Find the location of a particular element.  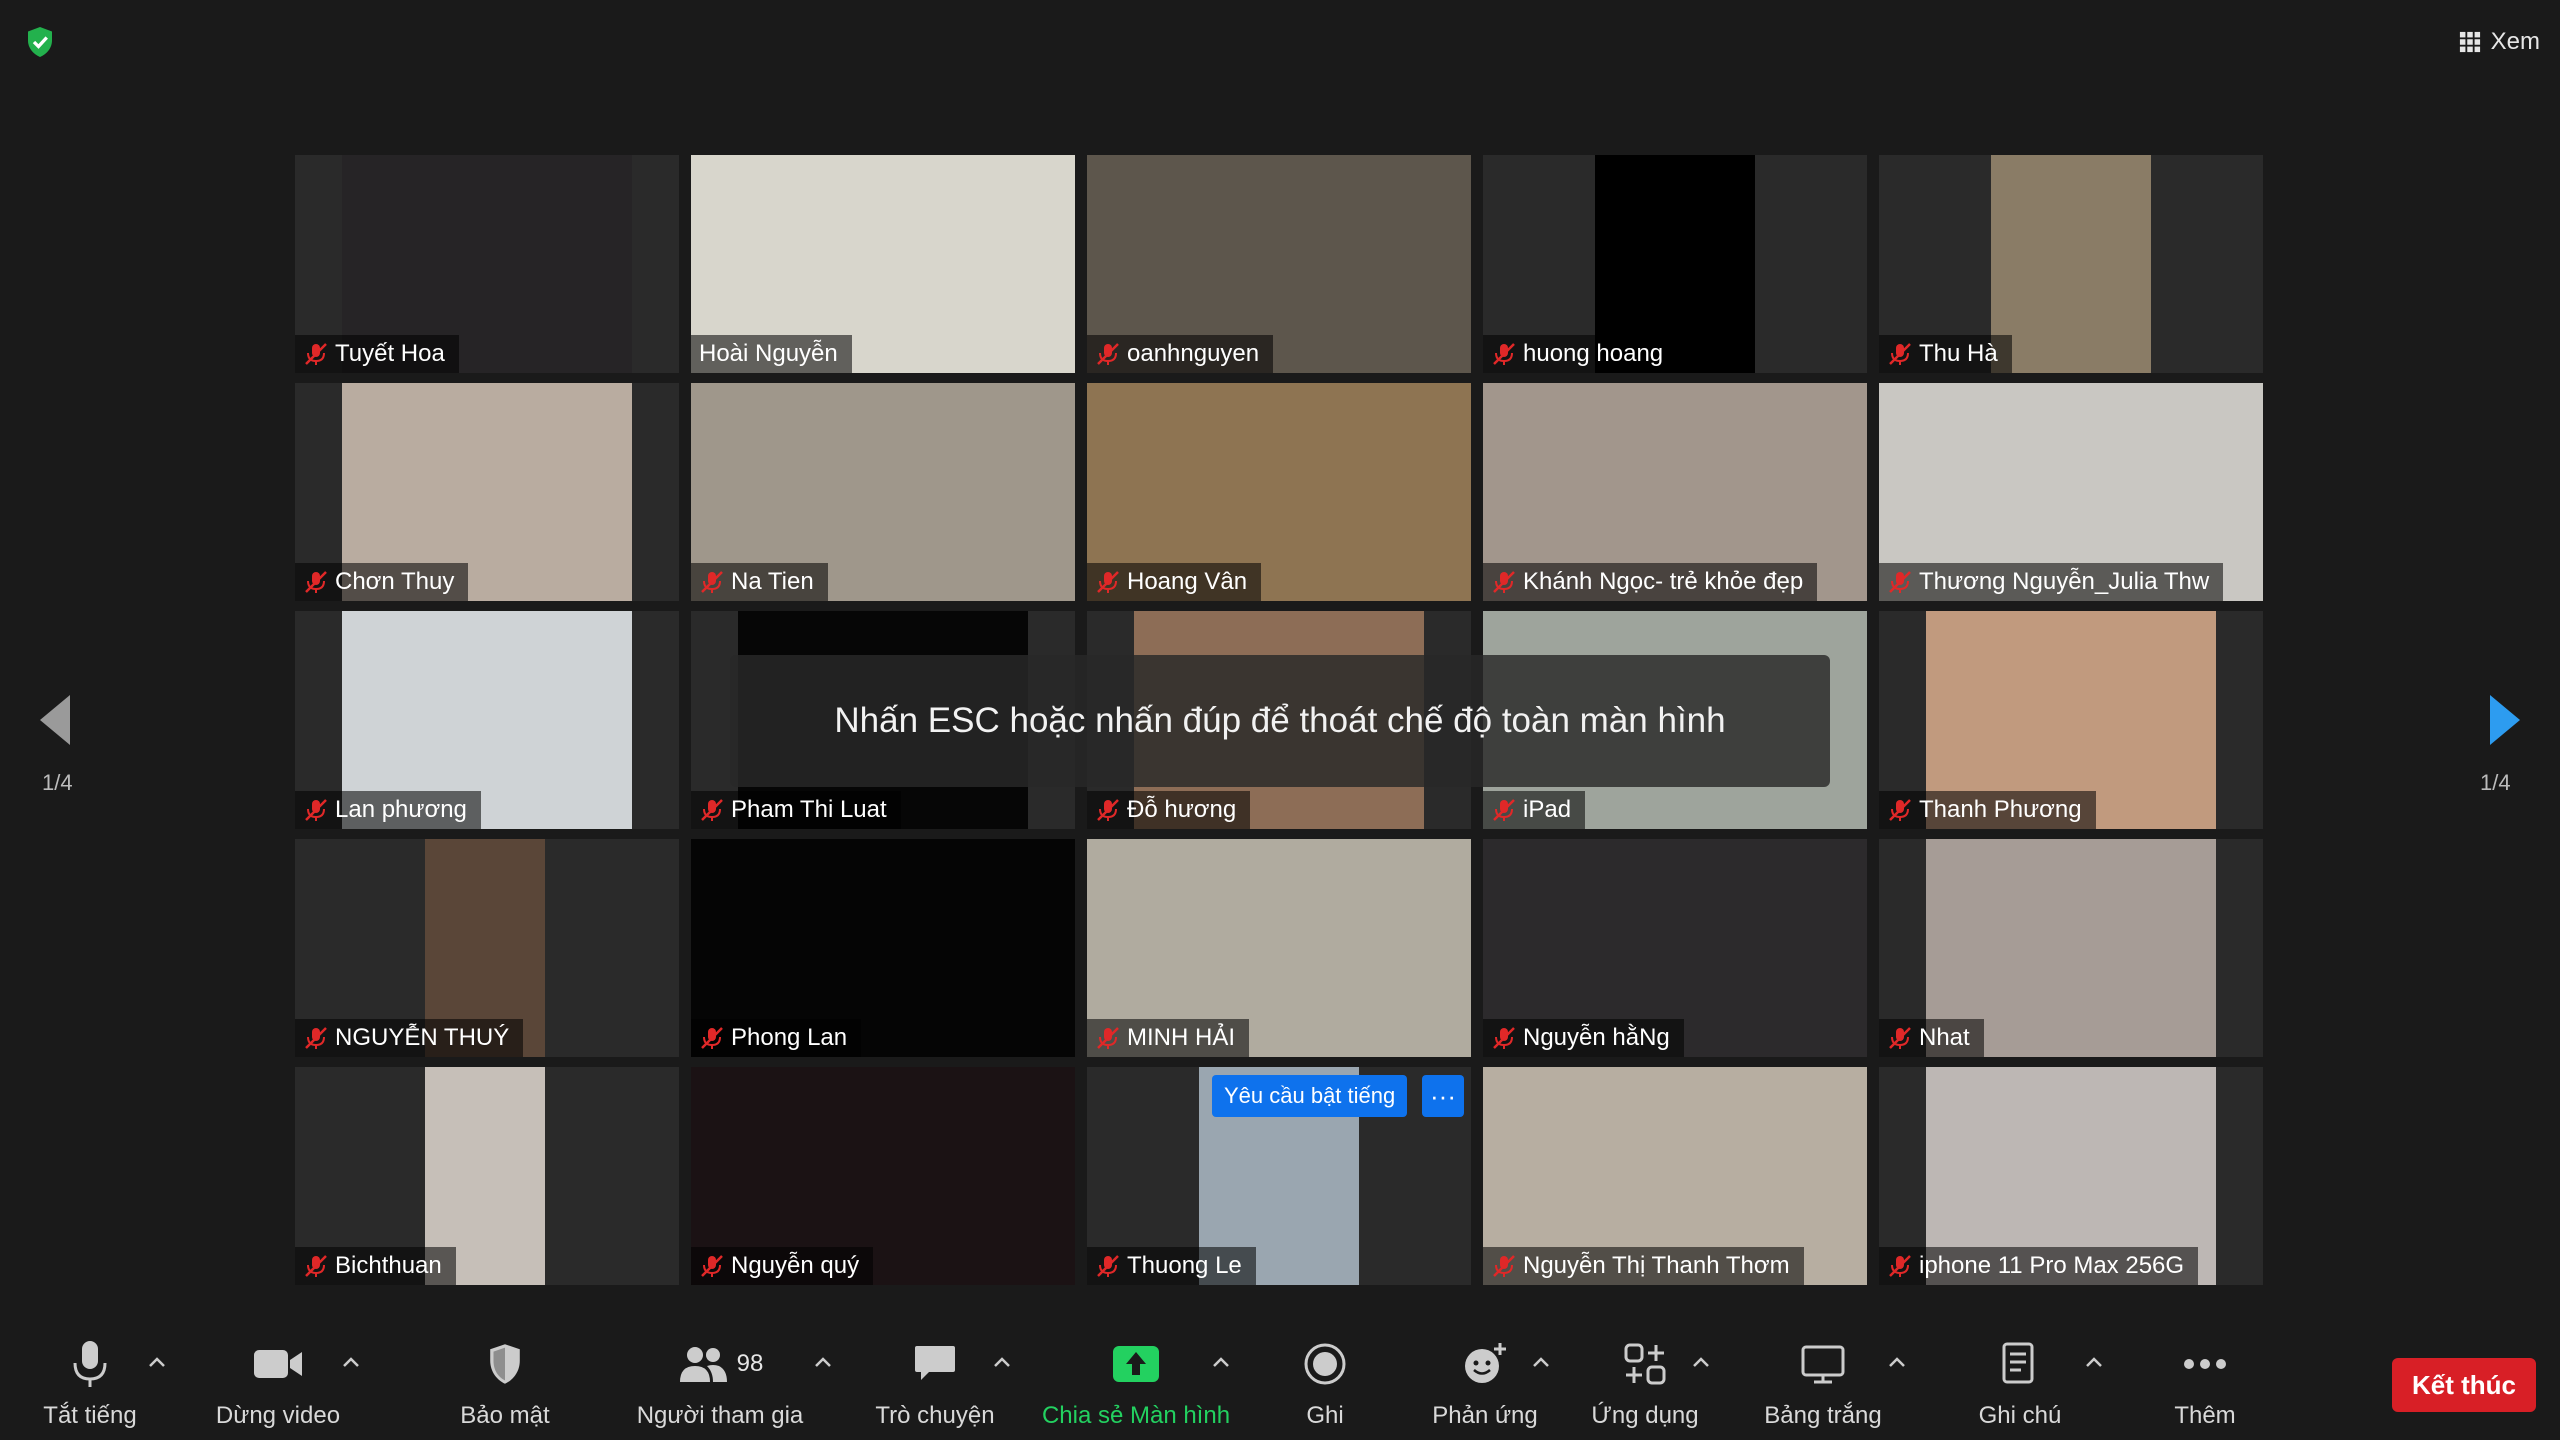

participant-name: Thu Hà is located at coordinates (1958, 353).